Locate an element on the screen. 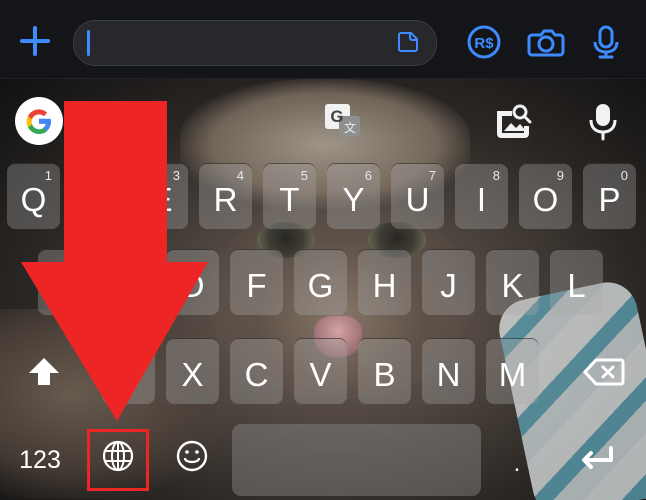 The height and width of the screenshot is (500, 646). return-icon is located at coordinates (597, 457).